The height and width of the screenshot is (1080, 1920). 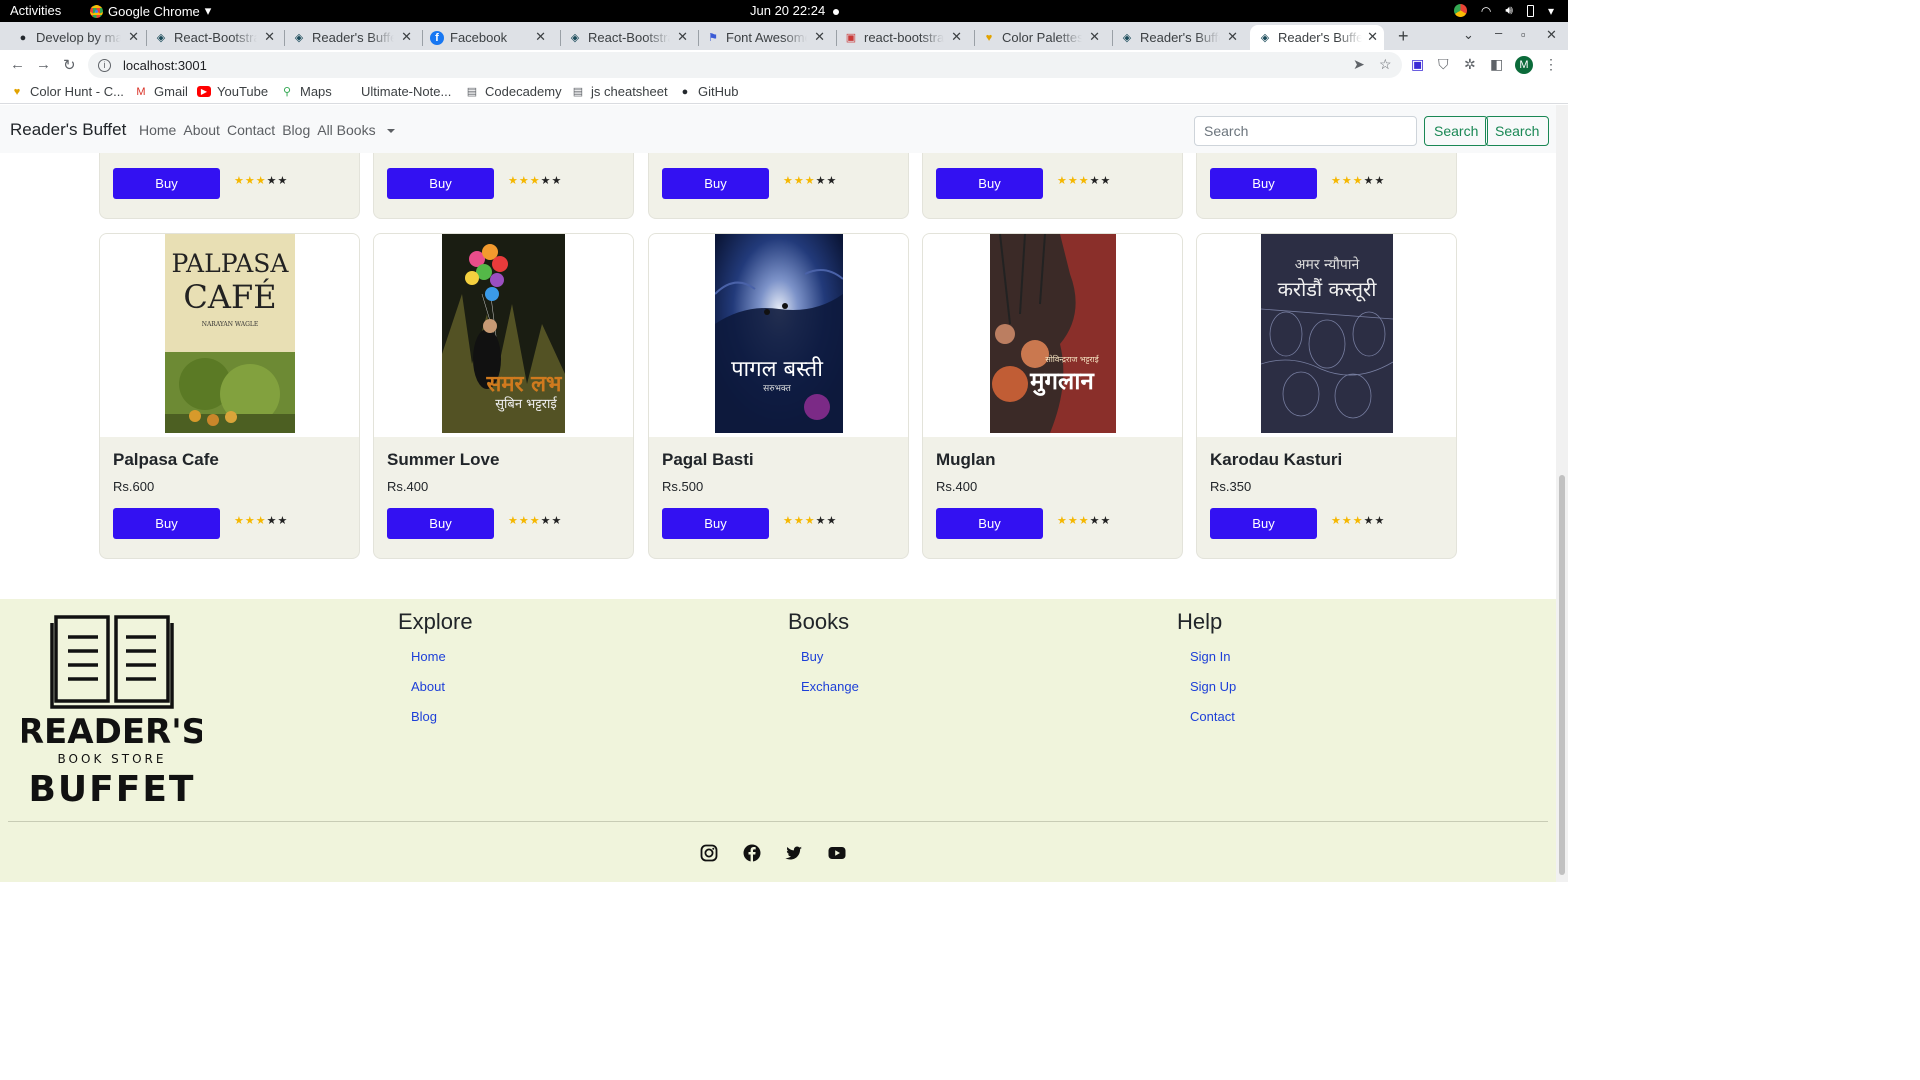 I want to click on search-button: Search, so click(x=1456, y=131).